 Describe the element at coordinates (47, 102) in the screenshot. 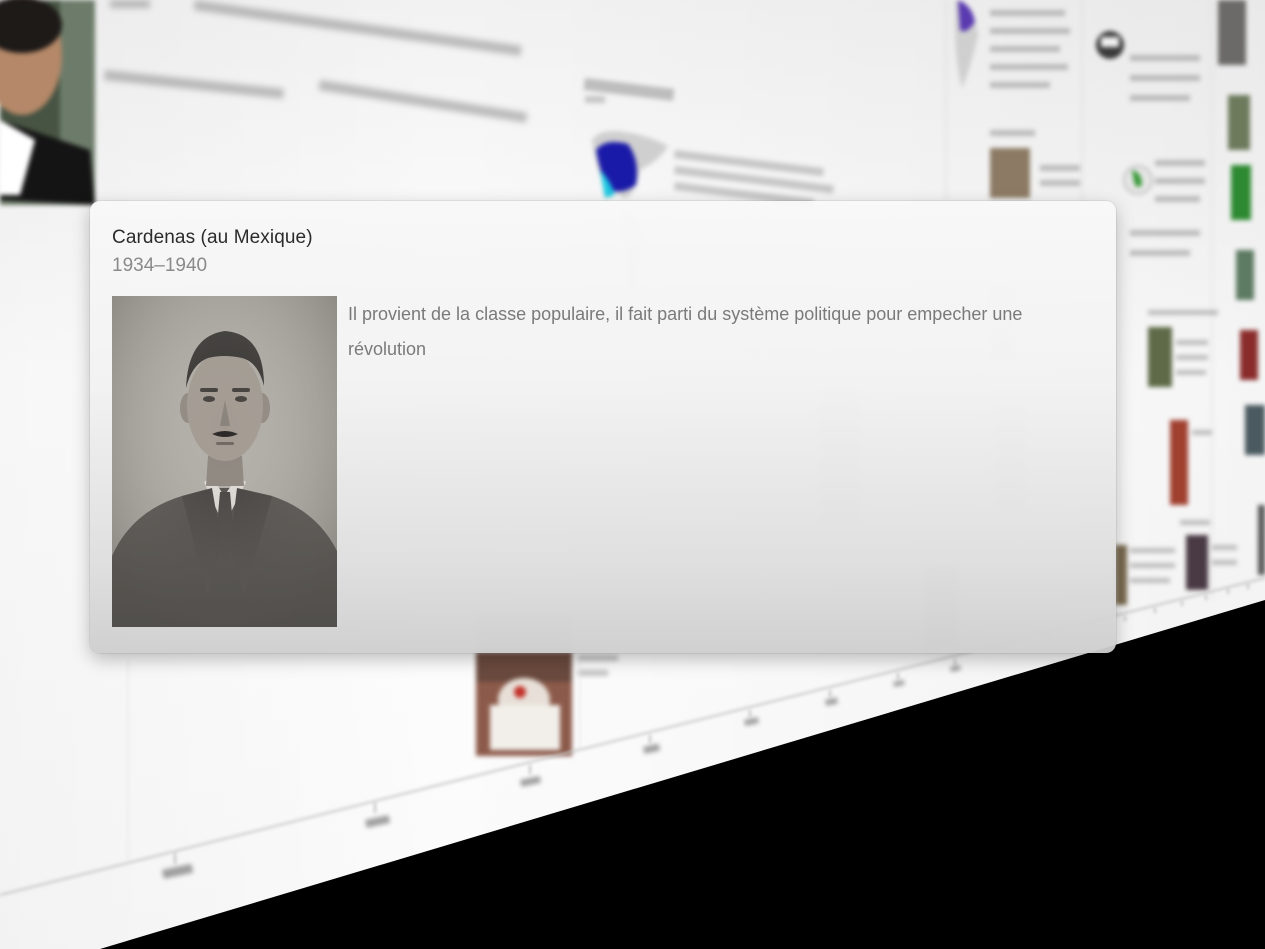

I see `background-portrait-thumbnail` at that location.